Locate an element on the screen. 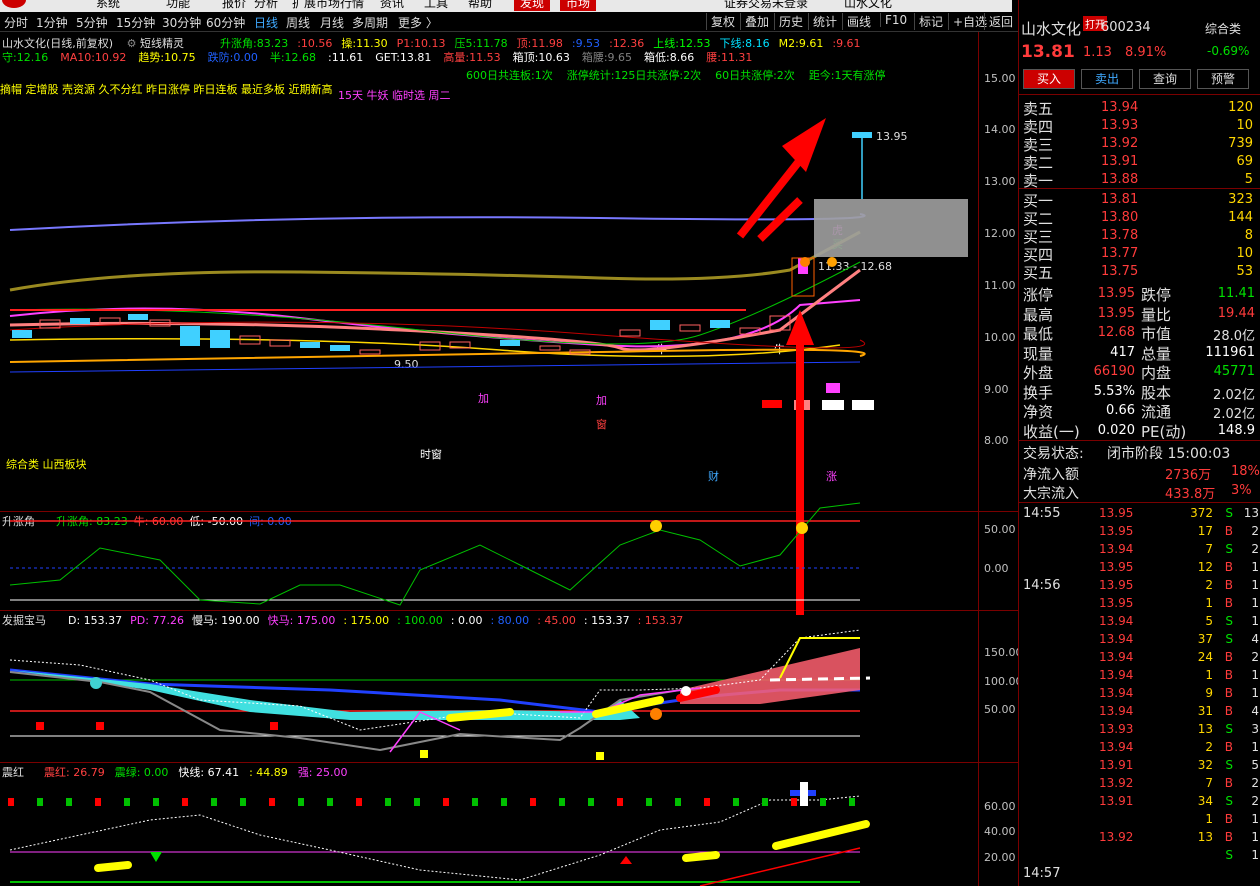  y-tick: 8.00 is located at coordinates (996, 440).